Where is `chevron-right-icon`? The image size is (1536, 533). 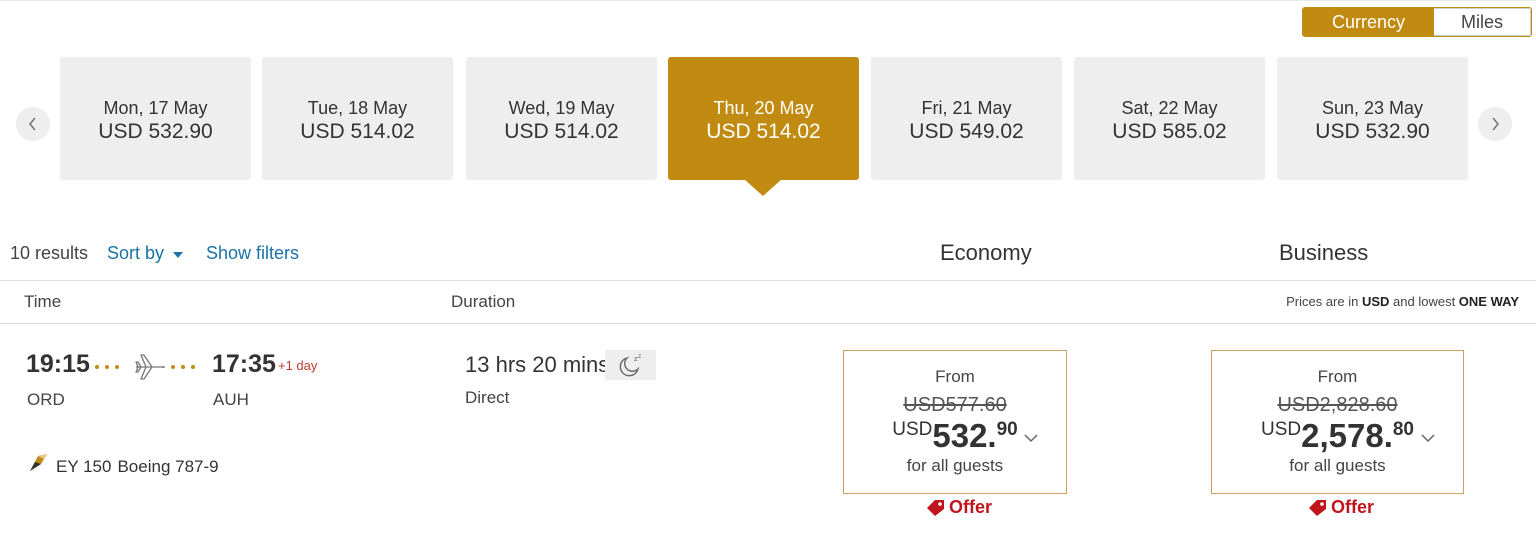
chevron-right-icon is located at coordinates (1496, 124).